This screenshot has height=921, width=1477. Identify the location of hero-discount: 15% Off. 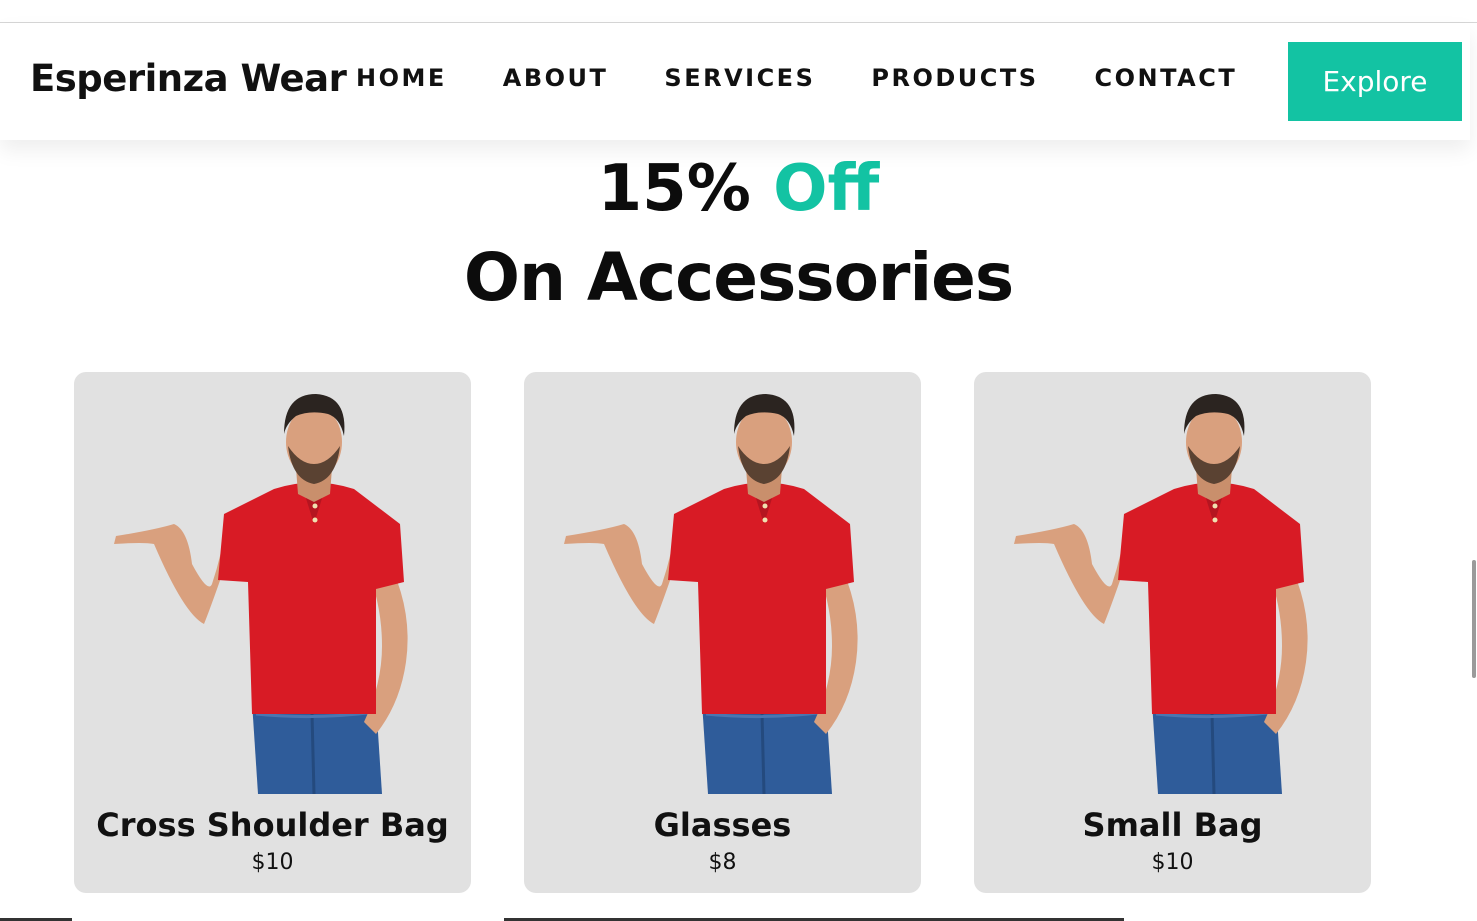
(738, 189).